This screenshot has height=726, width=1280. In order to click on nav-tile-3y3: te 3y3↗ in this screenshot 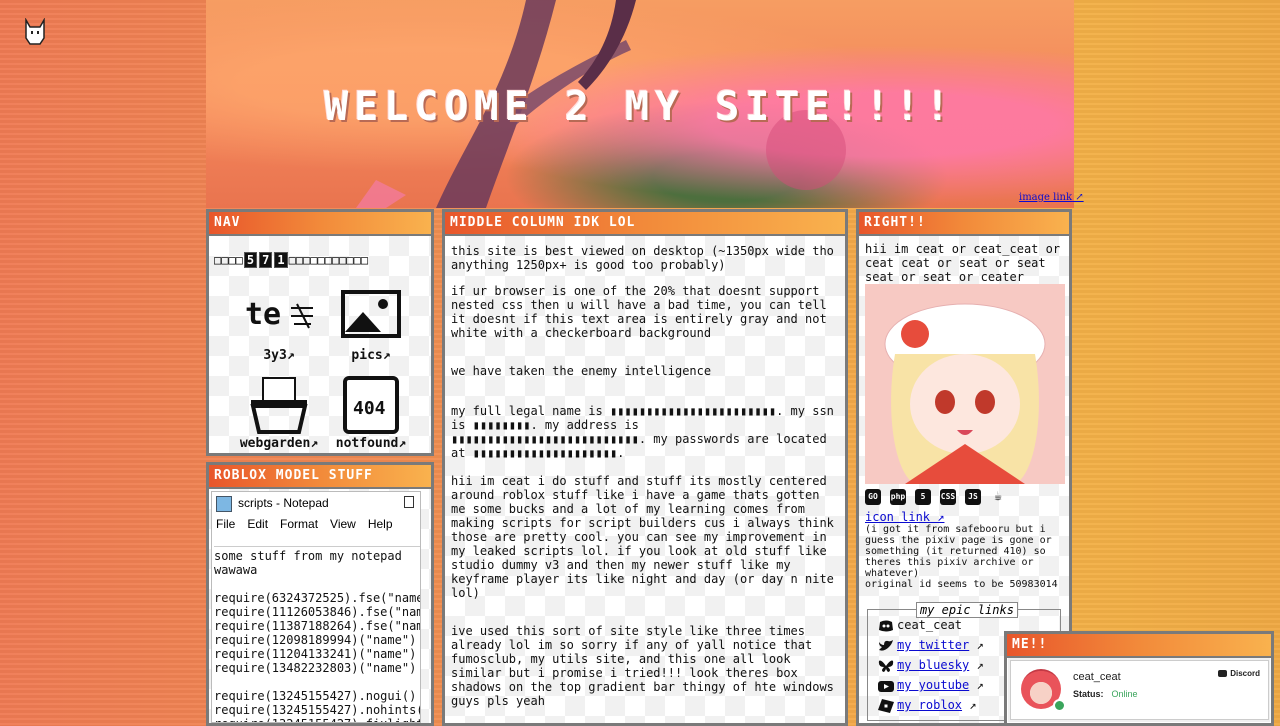, I will do `click(279, 324)`.